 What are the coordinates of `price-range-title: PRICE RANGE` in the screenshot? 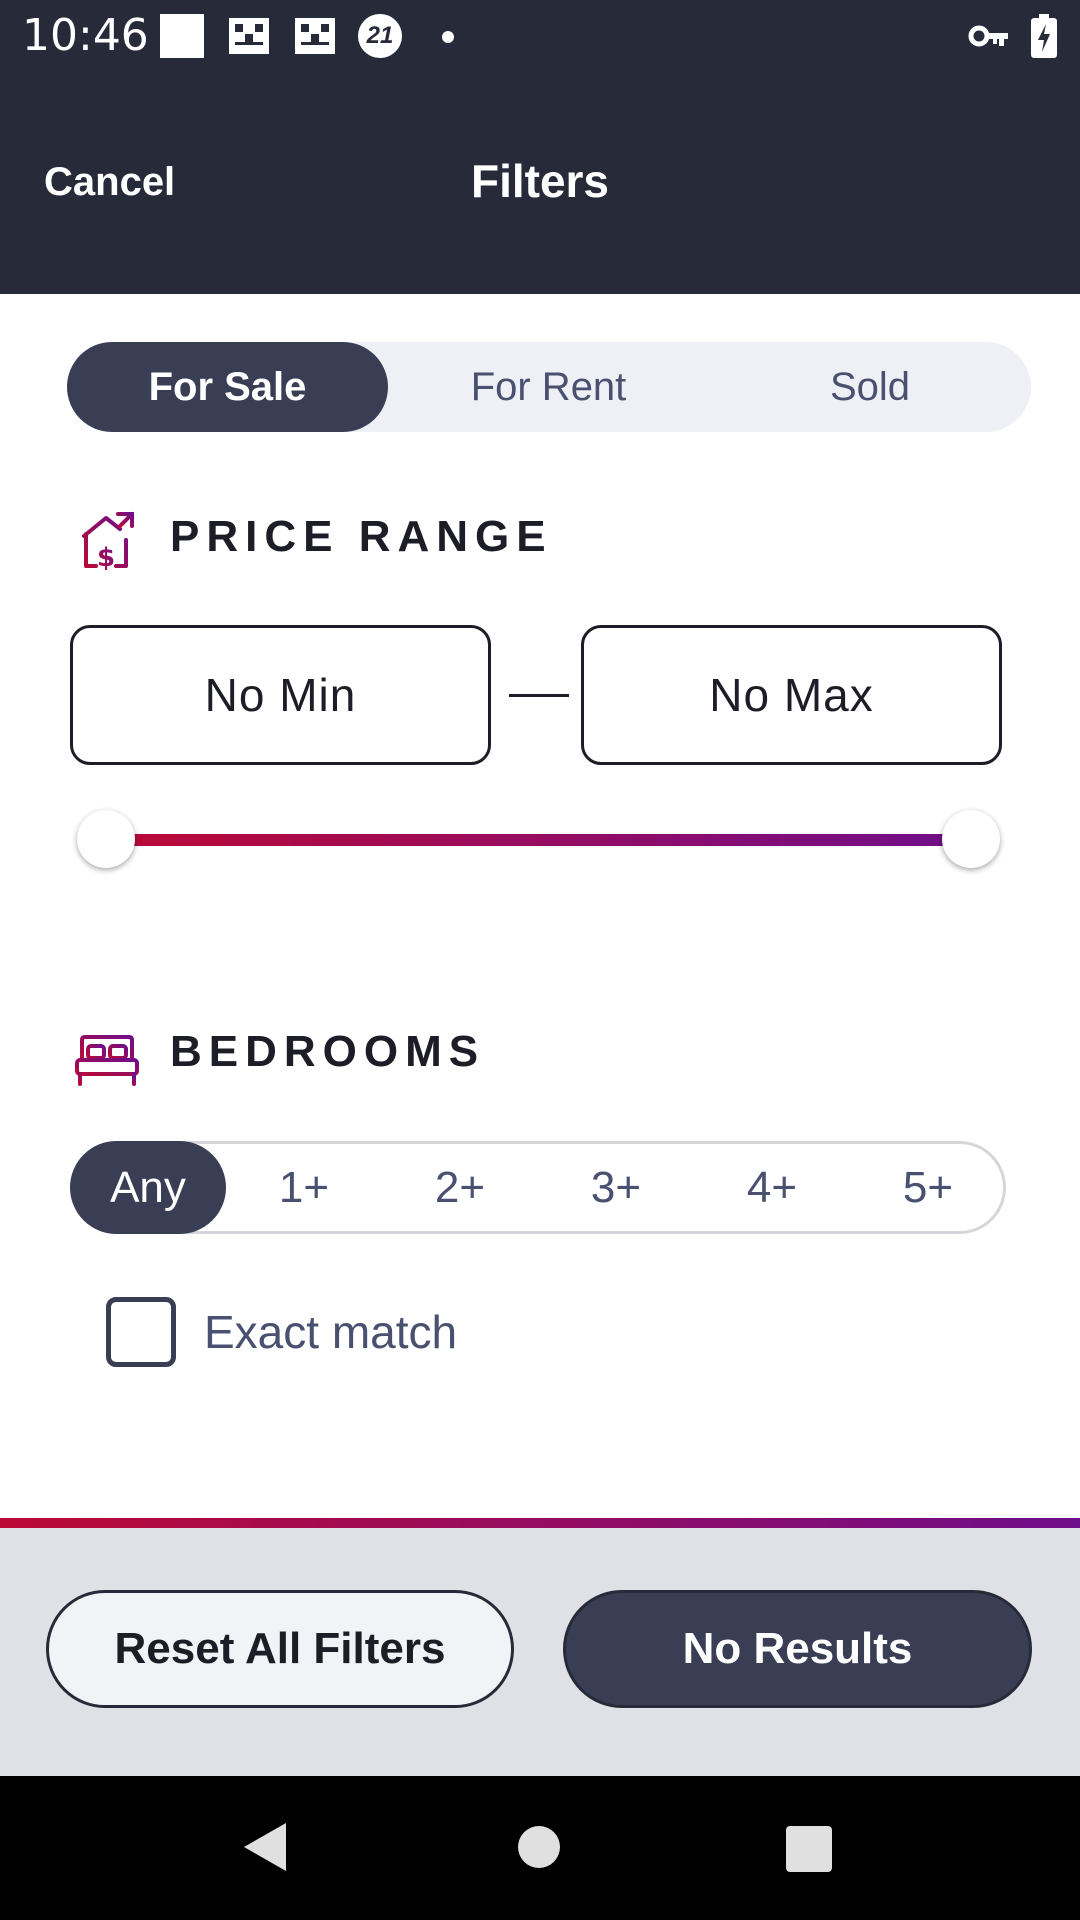 It's located at (361, 536).